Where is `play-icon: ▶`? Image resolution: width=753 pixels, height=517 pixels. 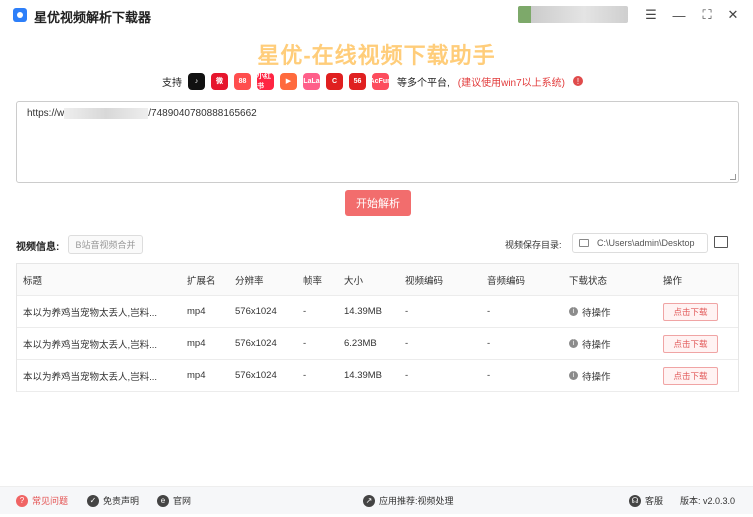 play-icon: ▶ is located at coordinates (288, 81).